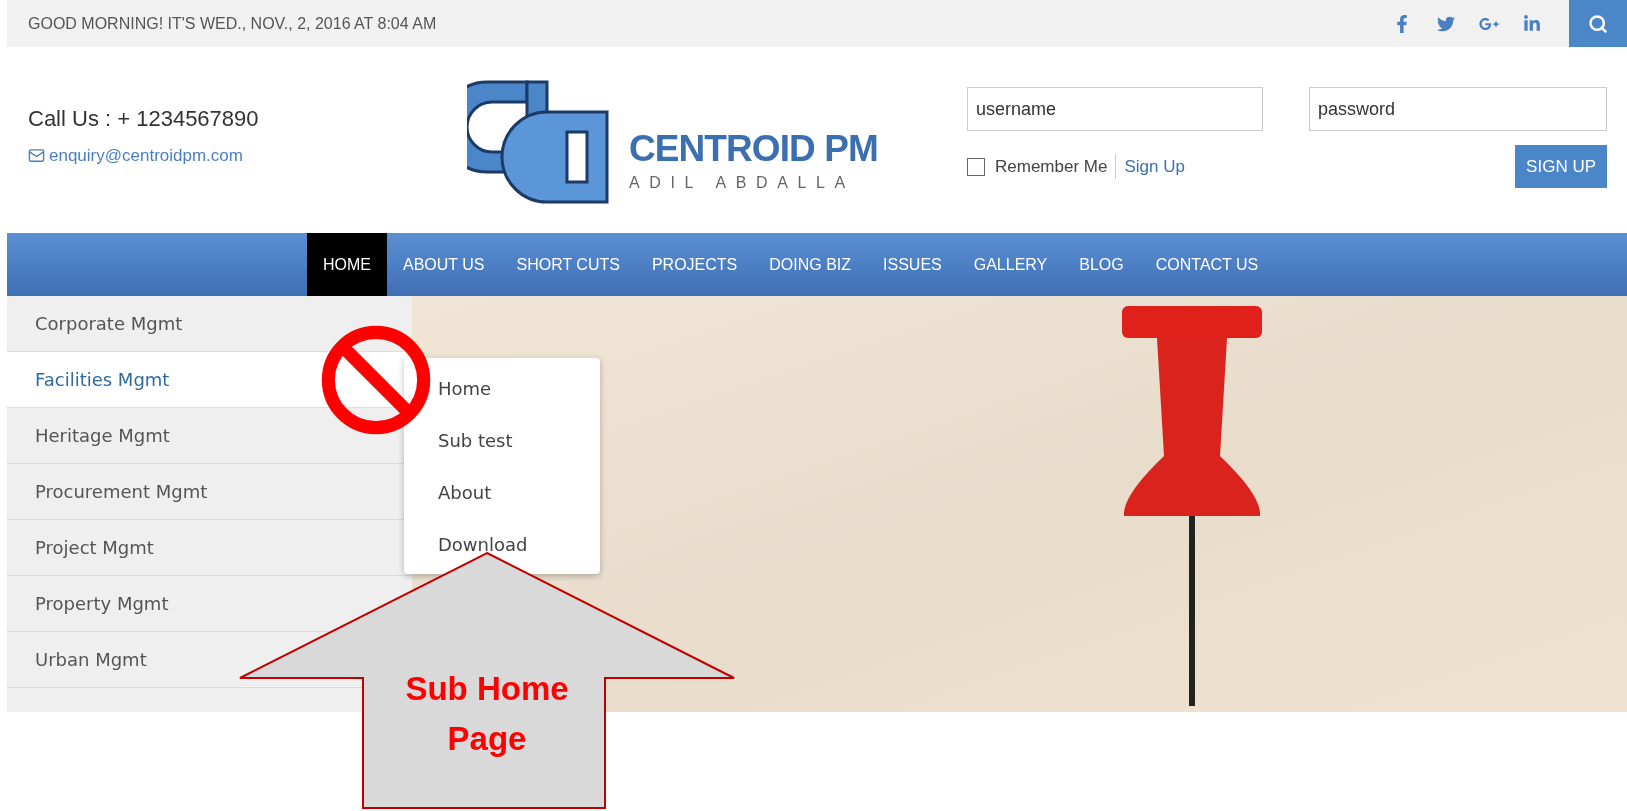 Image resolution: width=1627 pixels, height=811 pixels. What do you see at coordinates (121, 491) in the screenshot?
I see `sidebar-item: Procurement Mgmt` at bounding box center [121, 491].